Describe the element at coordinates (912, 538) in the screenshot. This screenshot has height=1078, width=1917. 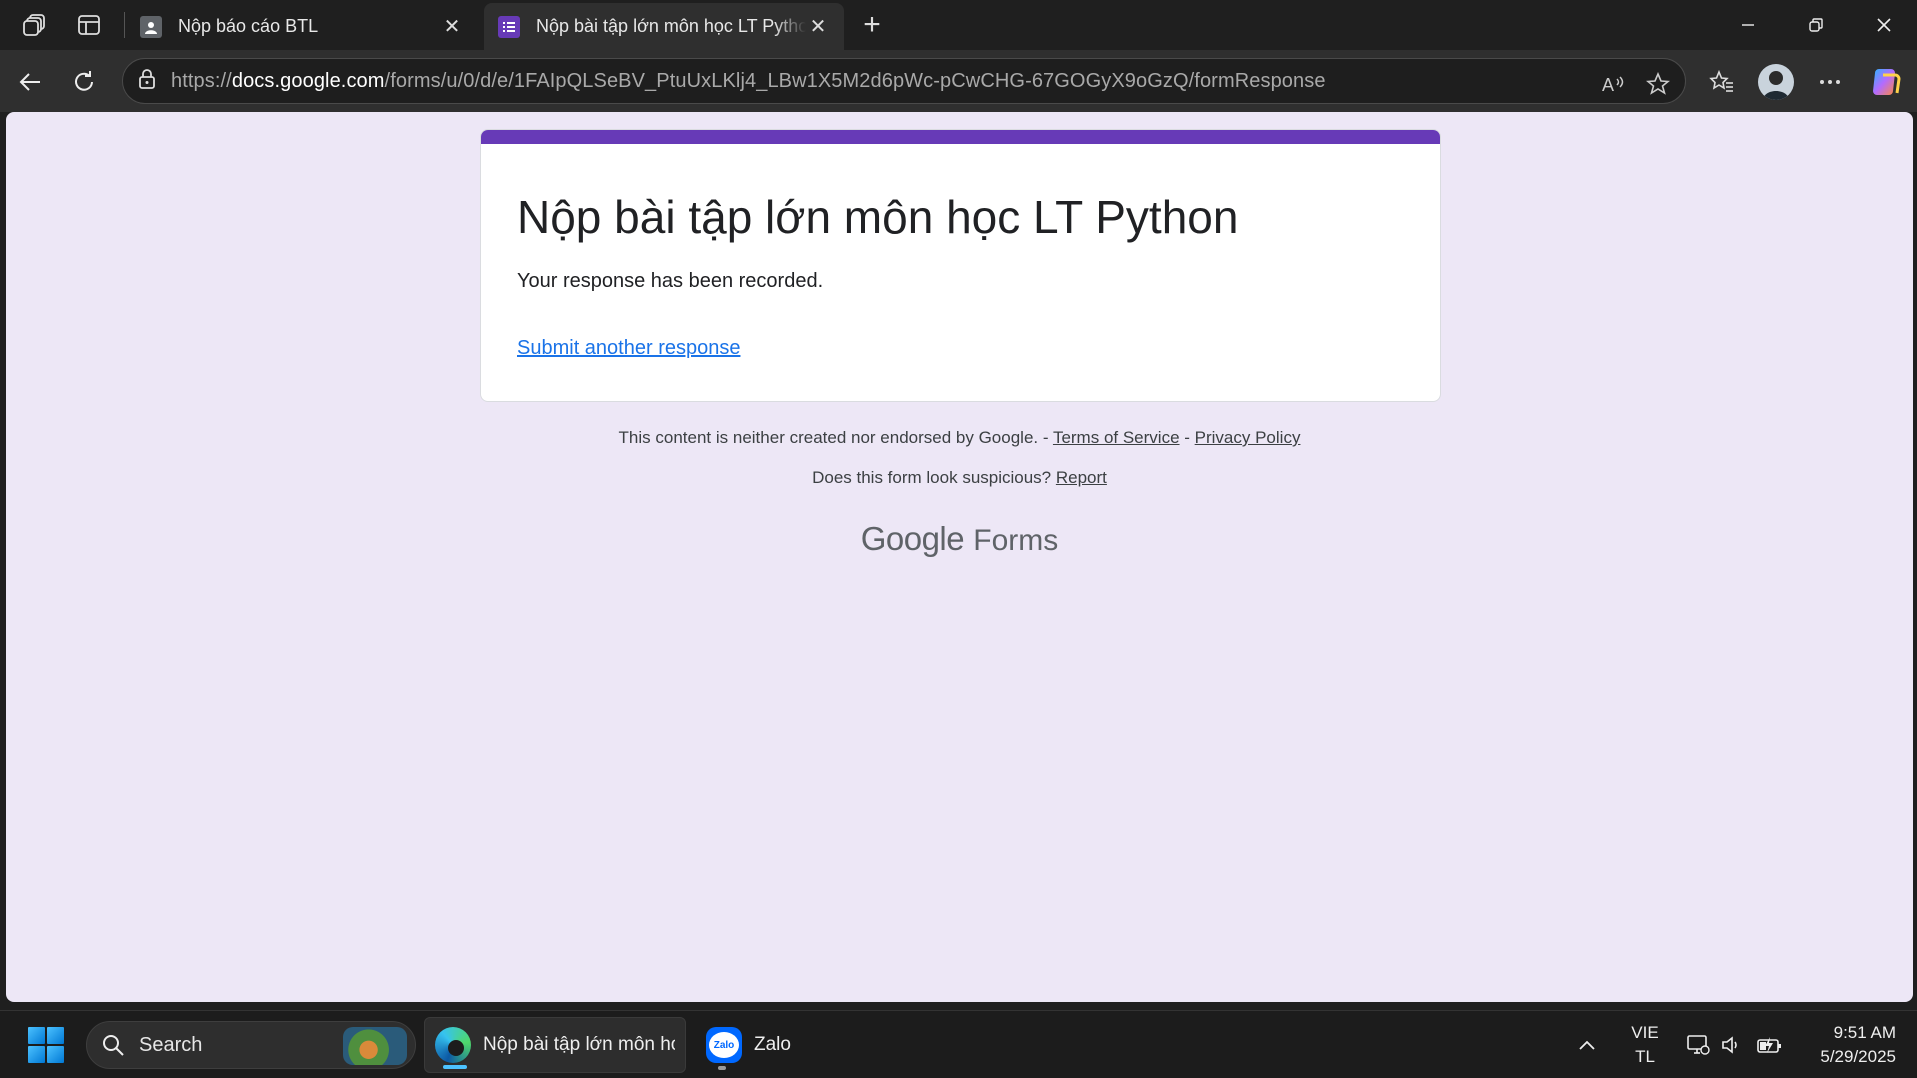
I see `google-wordmark: Google` at that location.